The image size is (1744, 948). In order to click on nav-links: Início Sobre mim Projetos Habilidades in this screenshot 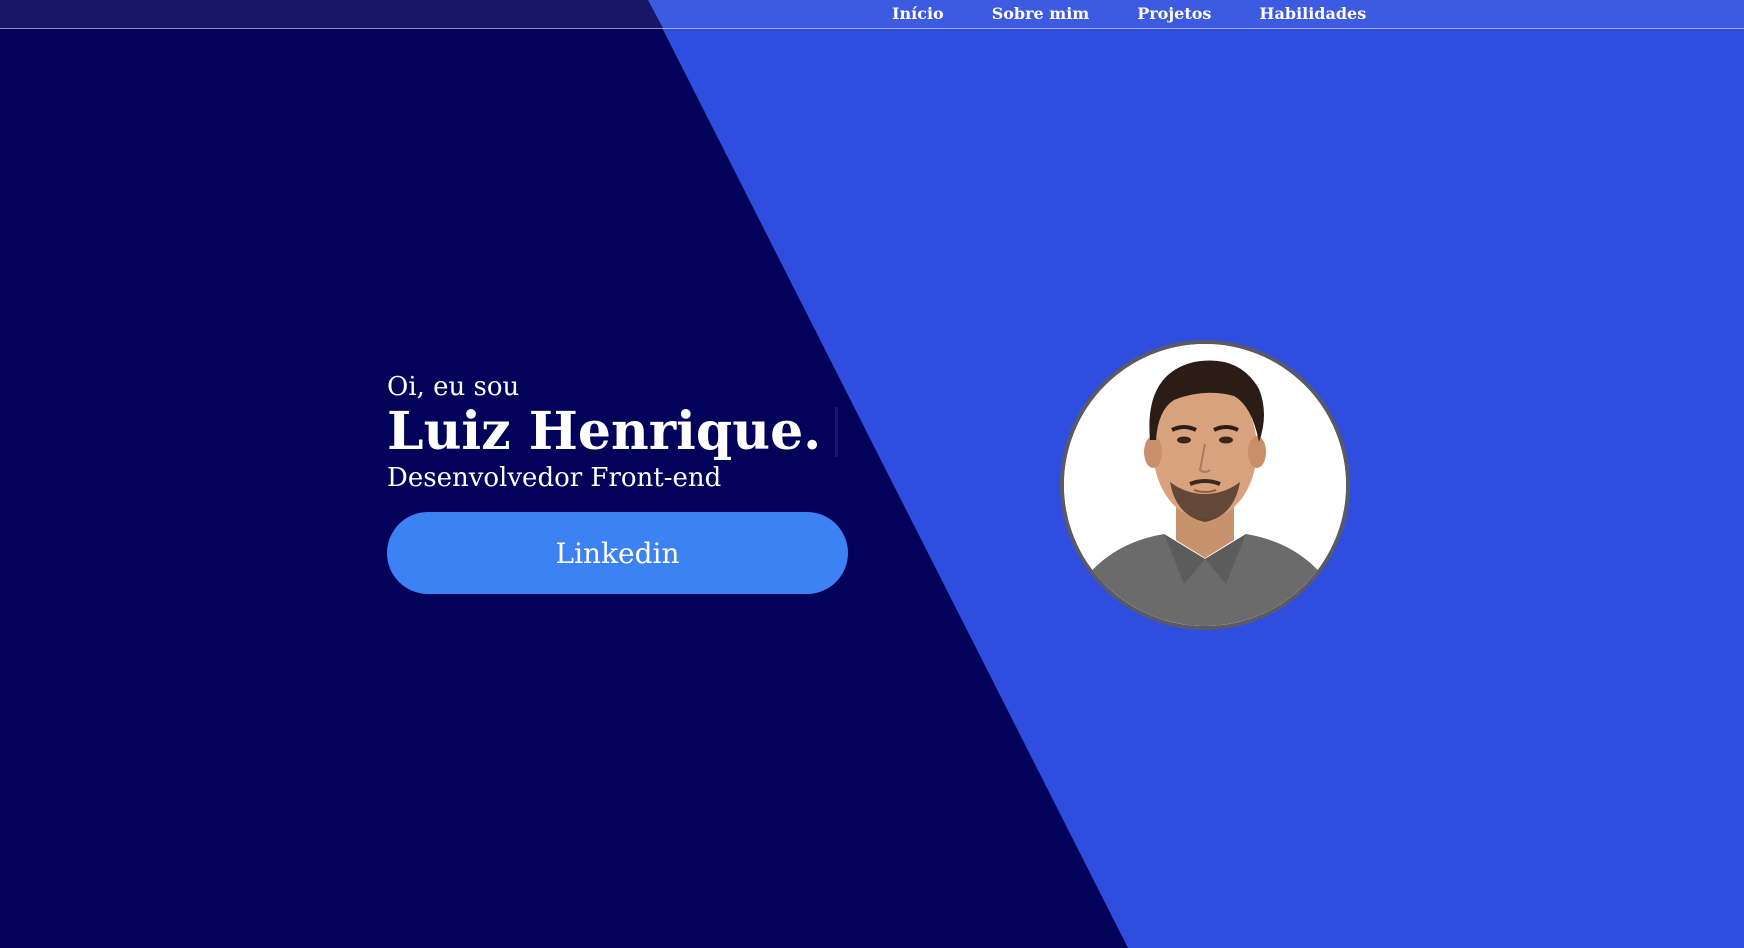, I will do `click(1153, 13)`.